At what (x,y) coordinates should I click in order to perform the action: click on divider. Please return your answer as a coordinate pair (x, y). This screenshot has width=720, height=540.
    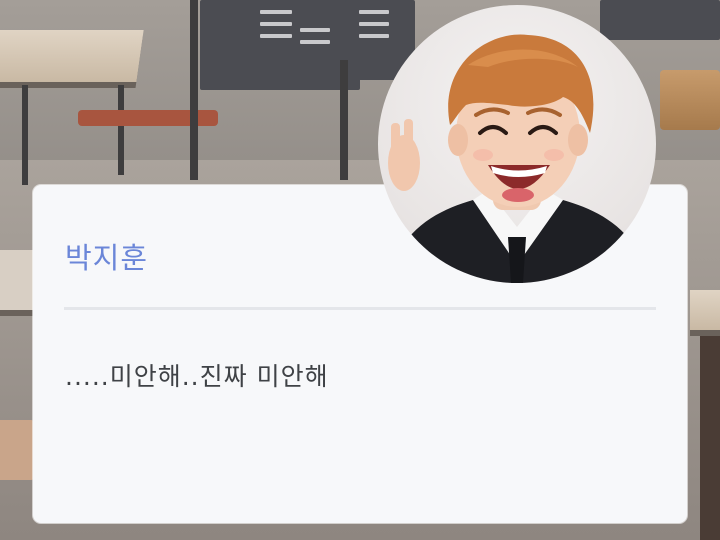
    Looking at the image, I should click on (360, 308).